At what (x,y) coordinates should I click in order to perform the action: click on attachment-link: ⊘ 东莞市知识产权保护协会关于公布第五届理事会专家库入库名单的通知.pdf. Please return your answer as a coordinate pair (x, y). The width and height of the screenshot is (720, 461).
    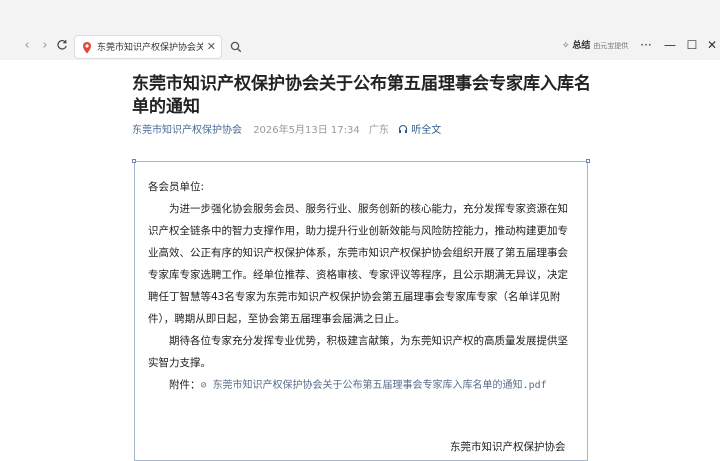
    Looking at the image, I should click on (374, 385).